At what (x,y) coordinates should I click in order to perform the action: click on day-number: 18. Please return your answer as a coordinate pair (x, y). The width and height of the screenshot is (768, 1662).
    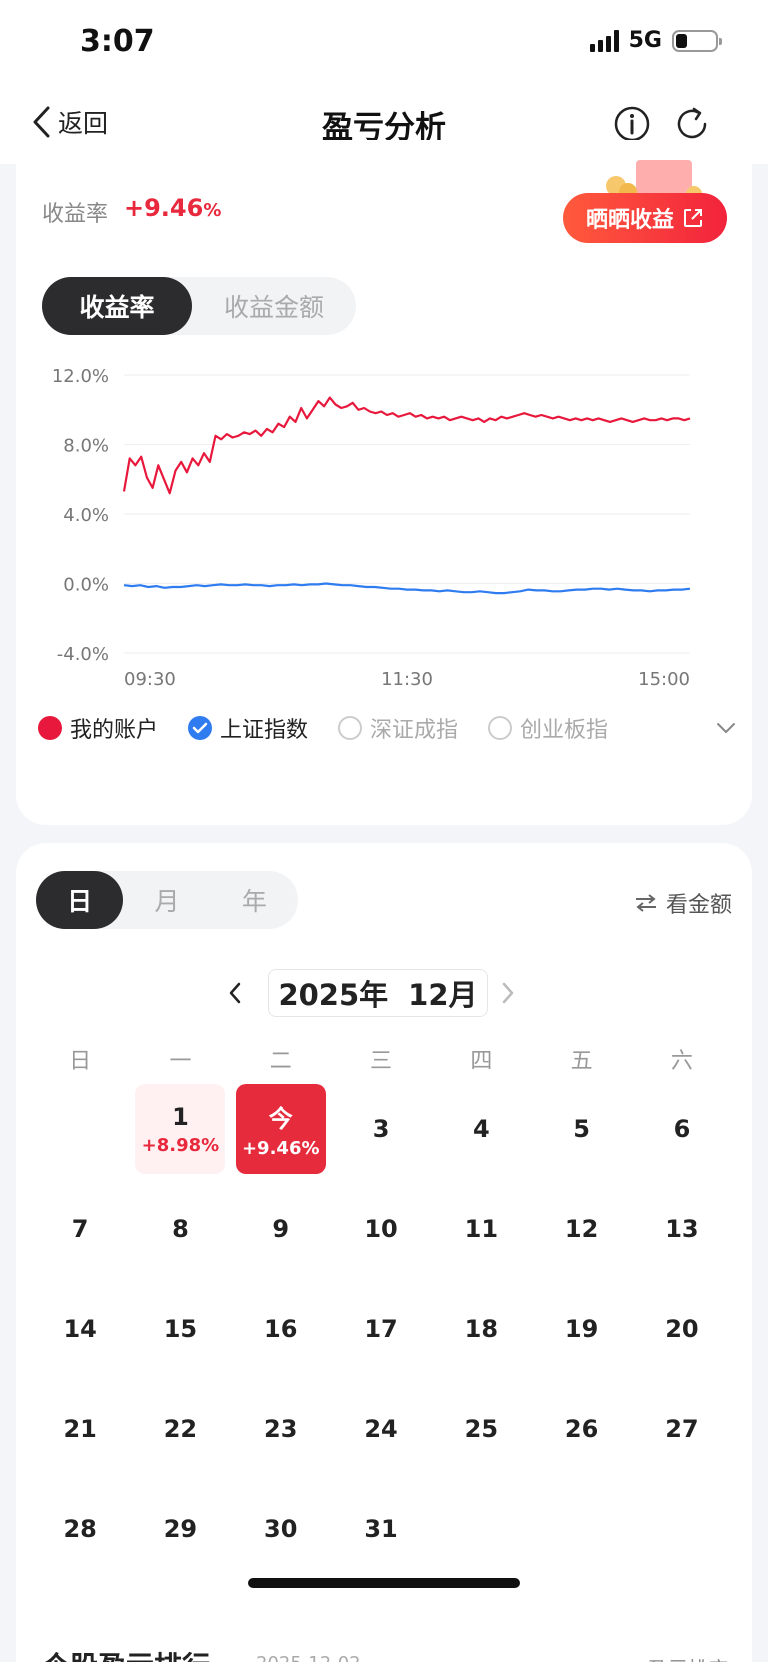
    Looking at the image, I should click on (481, 1329).